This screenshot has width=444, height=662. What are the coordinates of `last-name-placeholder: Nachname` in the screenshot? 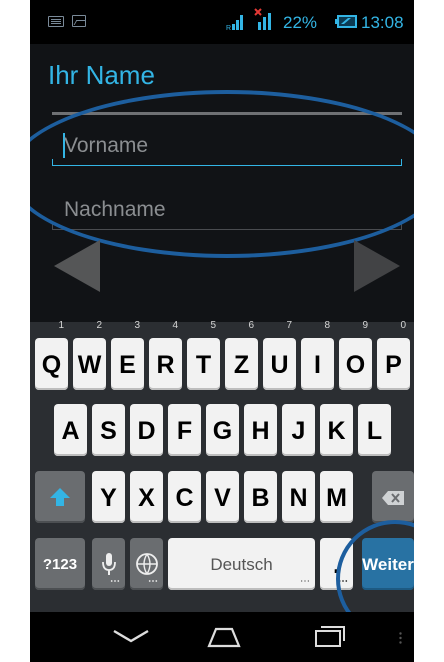 It's located at (115, 209).